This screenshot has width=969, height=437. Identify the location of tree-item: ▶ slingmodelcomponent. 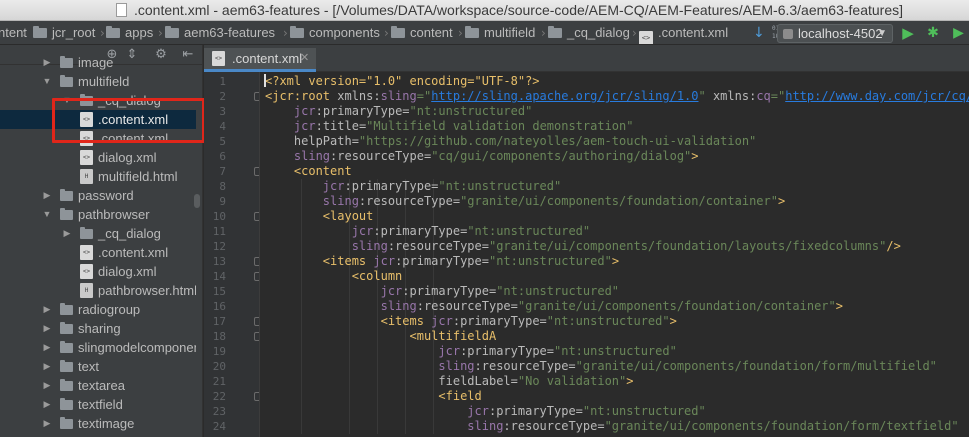
(98, 347).